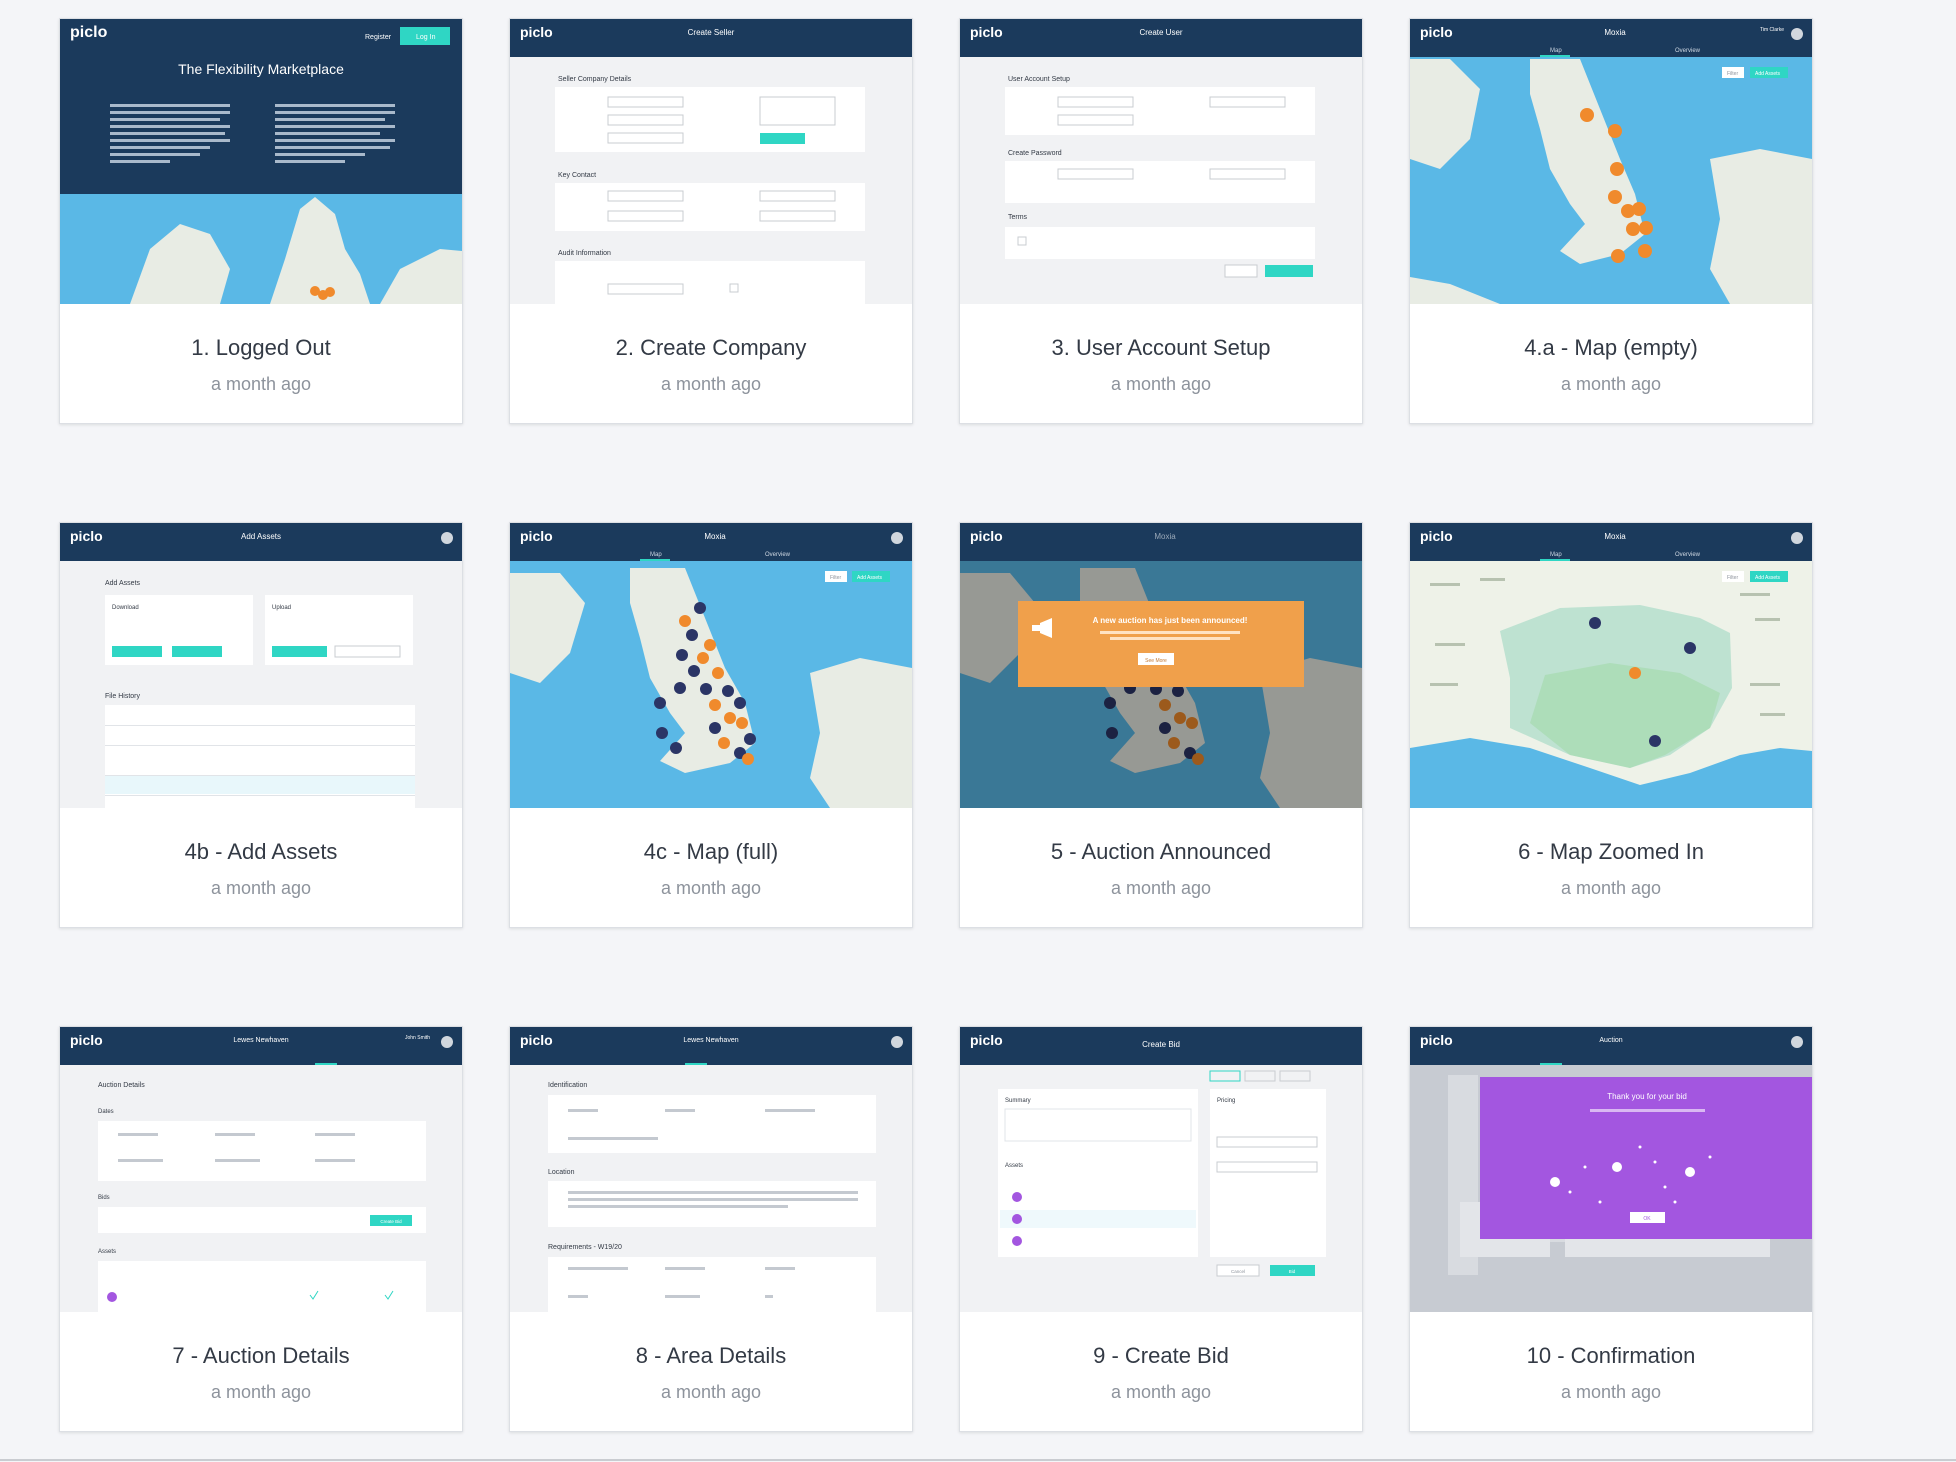 The image size is (1956, 1462). I want to click on svg-text: John Smith, so click(417, 1038).